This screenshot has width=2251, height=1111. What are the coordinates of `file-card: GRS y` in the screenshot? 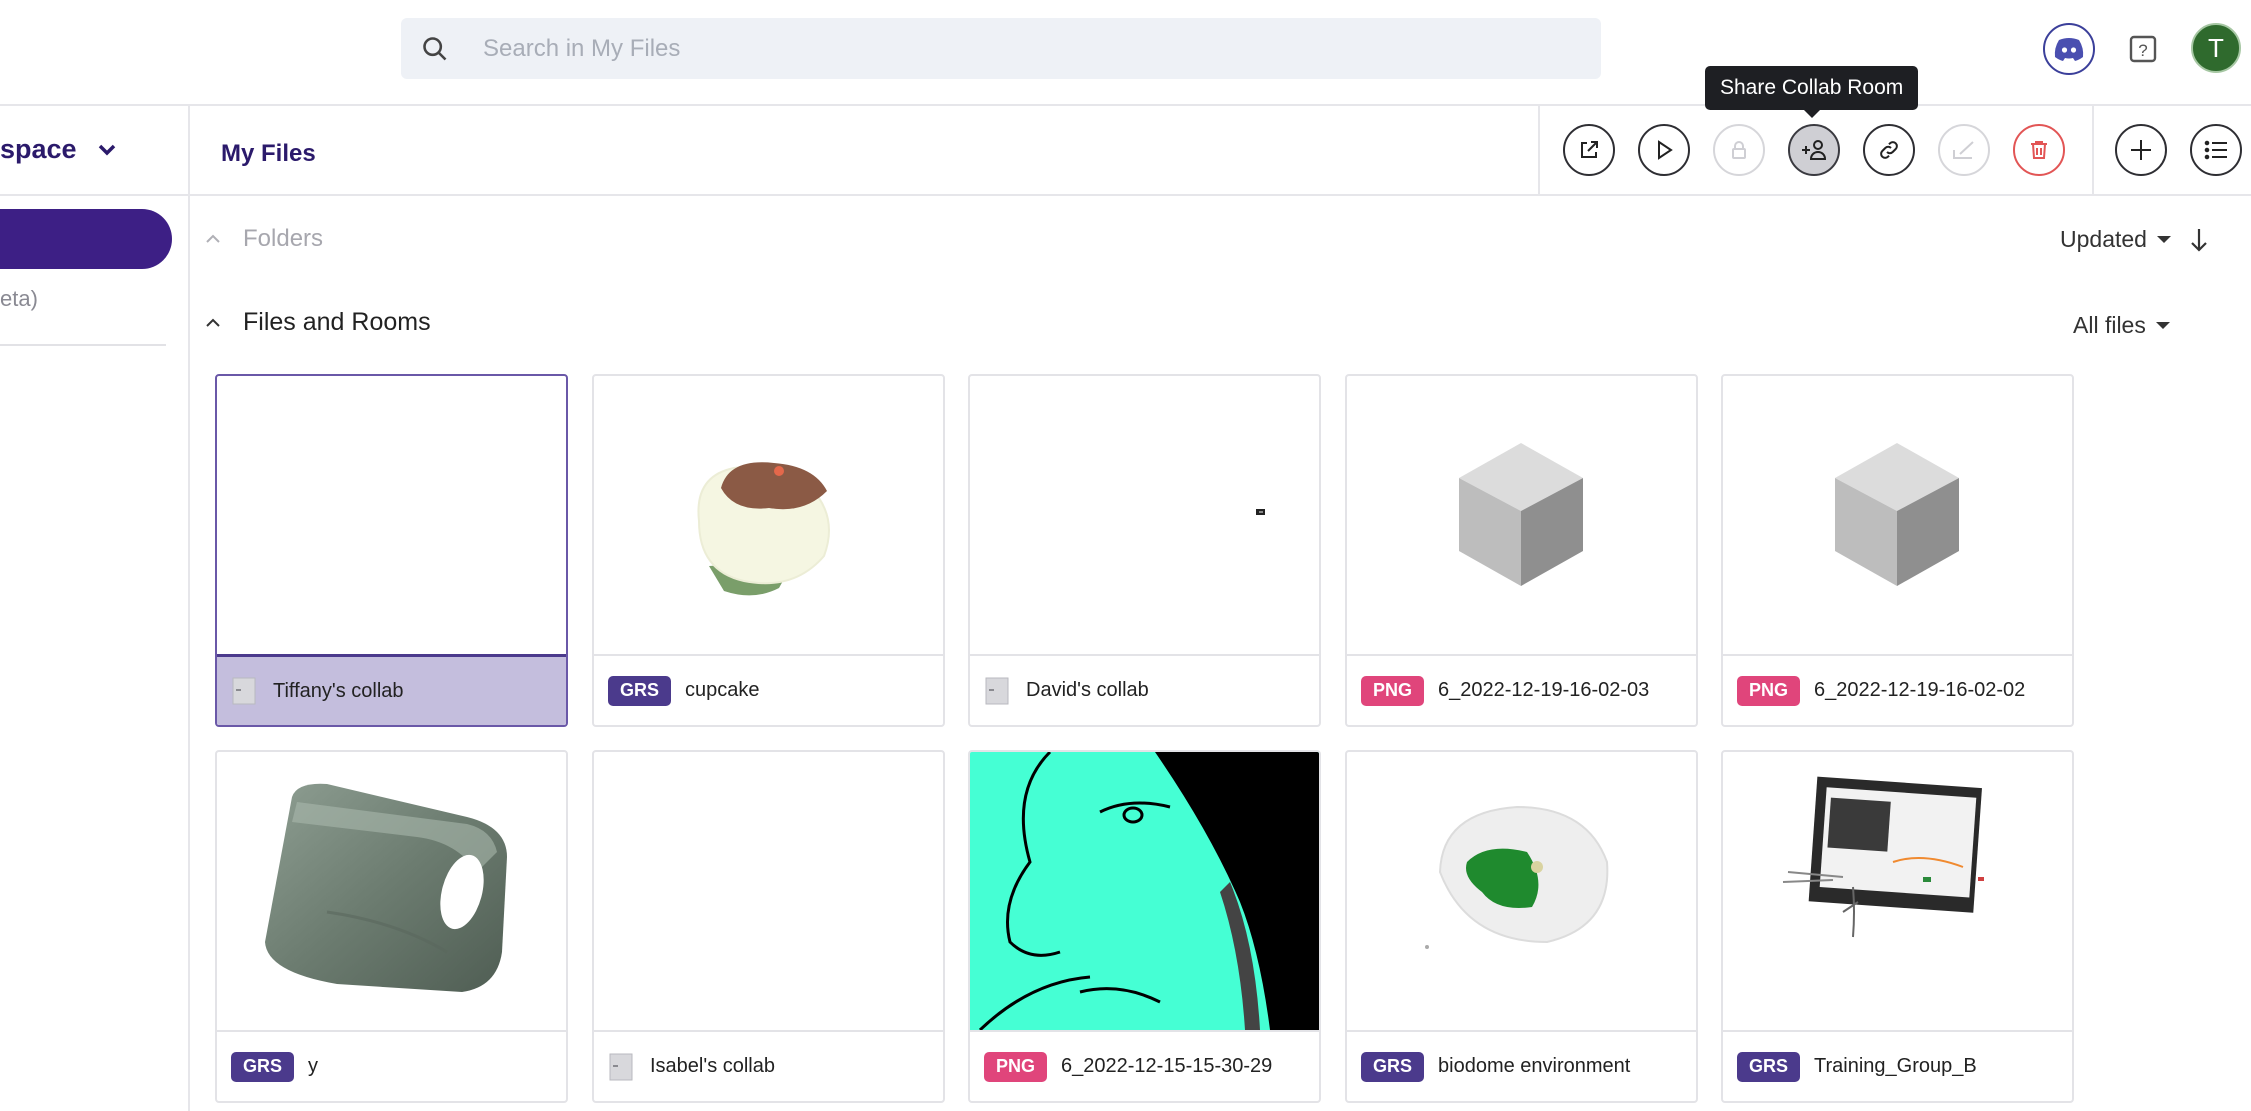 It's located at (391, 926).